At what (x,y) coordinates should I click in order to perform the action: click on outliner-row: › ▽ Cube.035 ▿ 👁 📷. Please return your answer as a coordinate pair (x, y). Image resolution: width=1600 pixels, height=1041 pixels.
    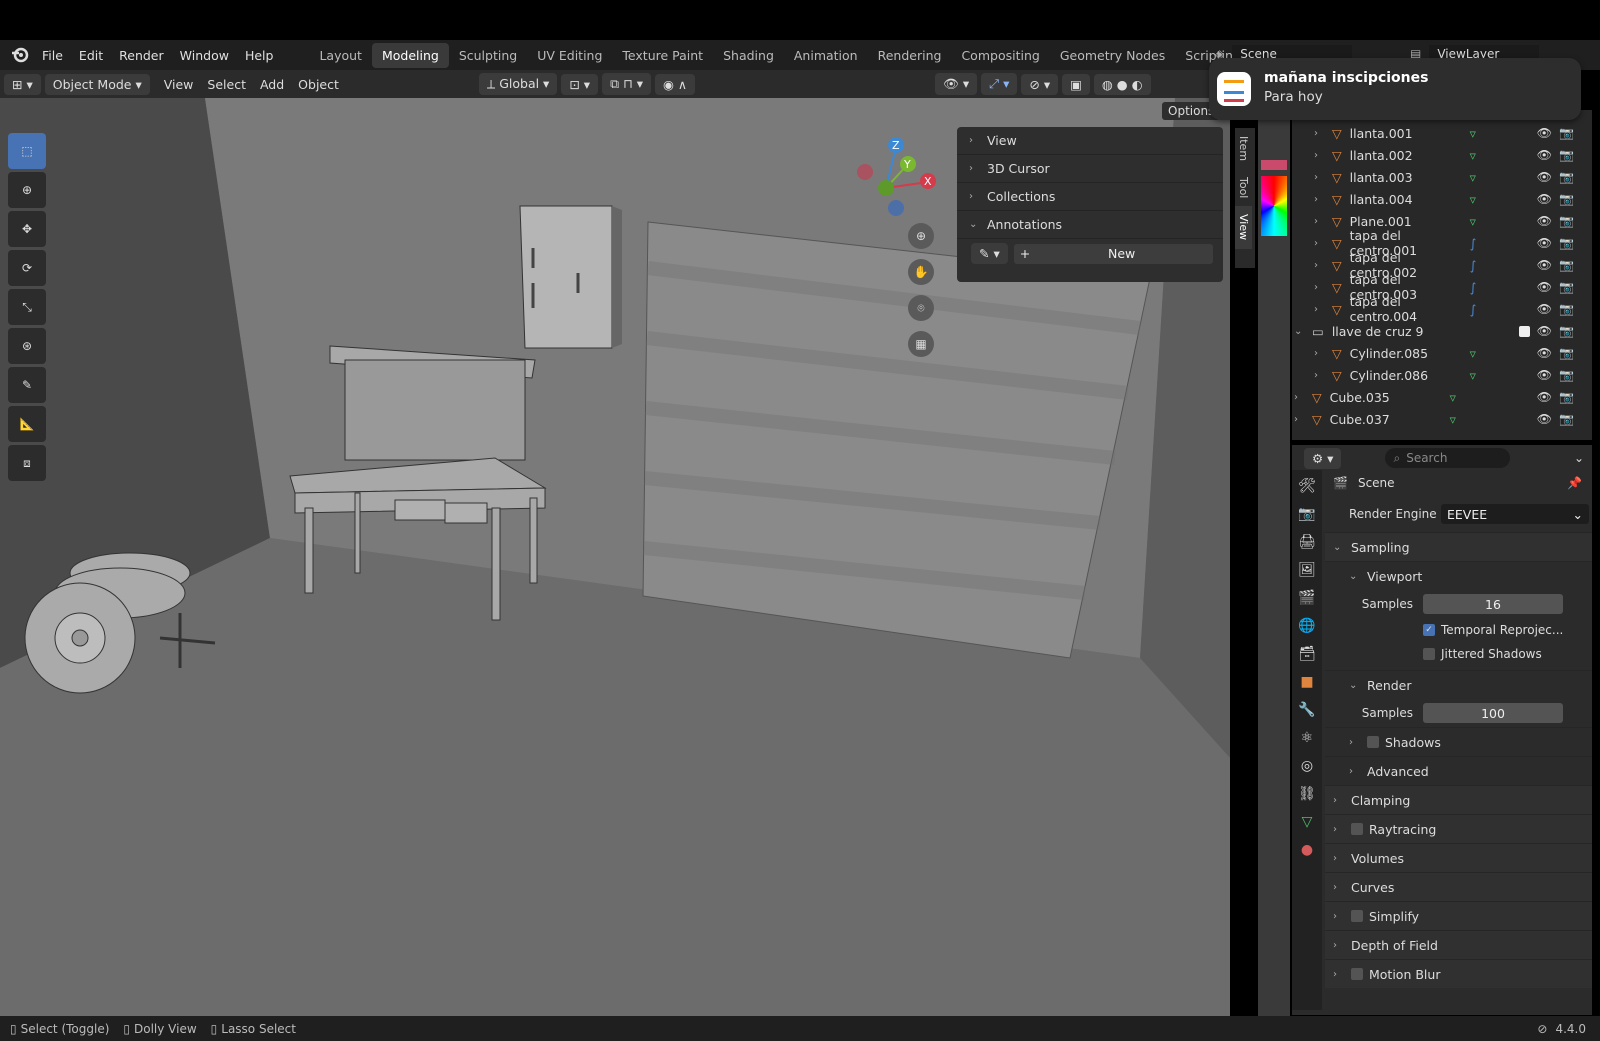
    Looking at the image, I should click on (1442, 397).